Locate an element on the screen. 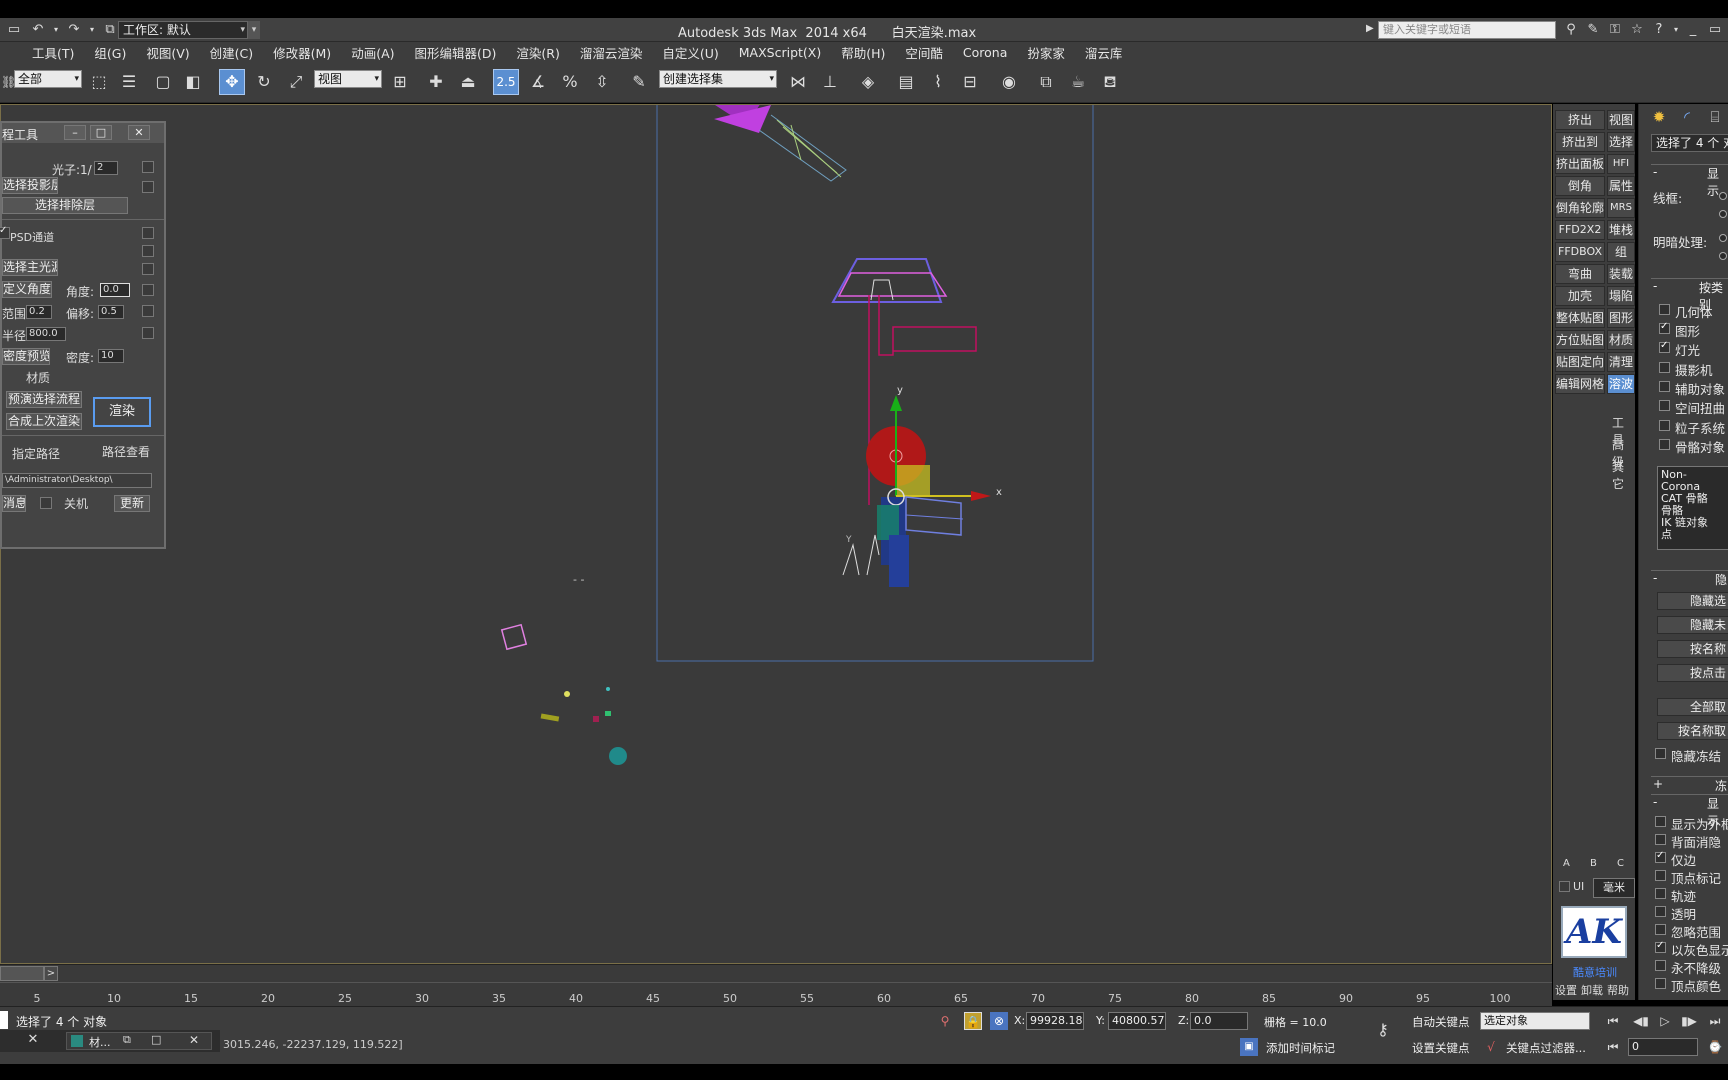  cat-lights-checkbox is located at coordinates (1664, 346).